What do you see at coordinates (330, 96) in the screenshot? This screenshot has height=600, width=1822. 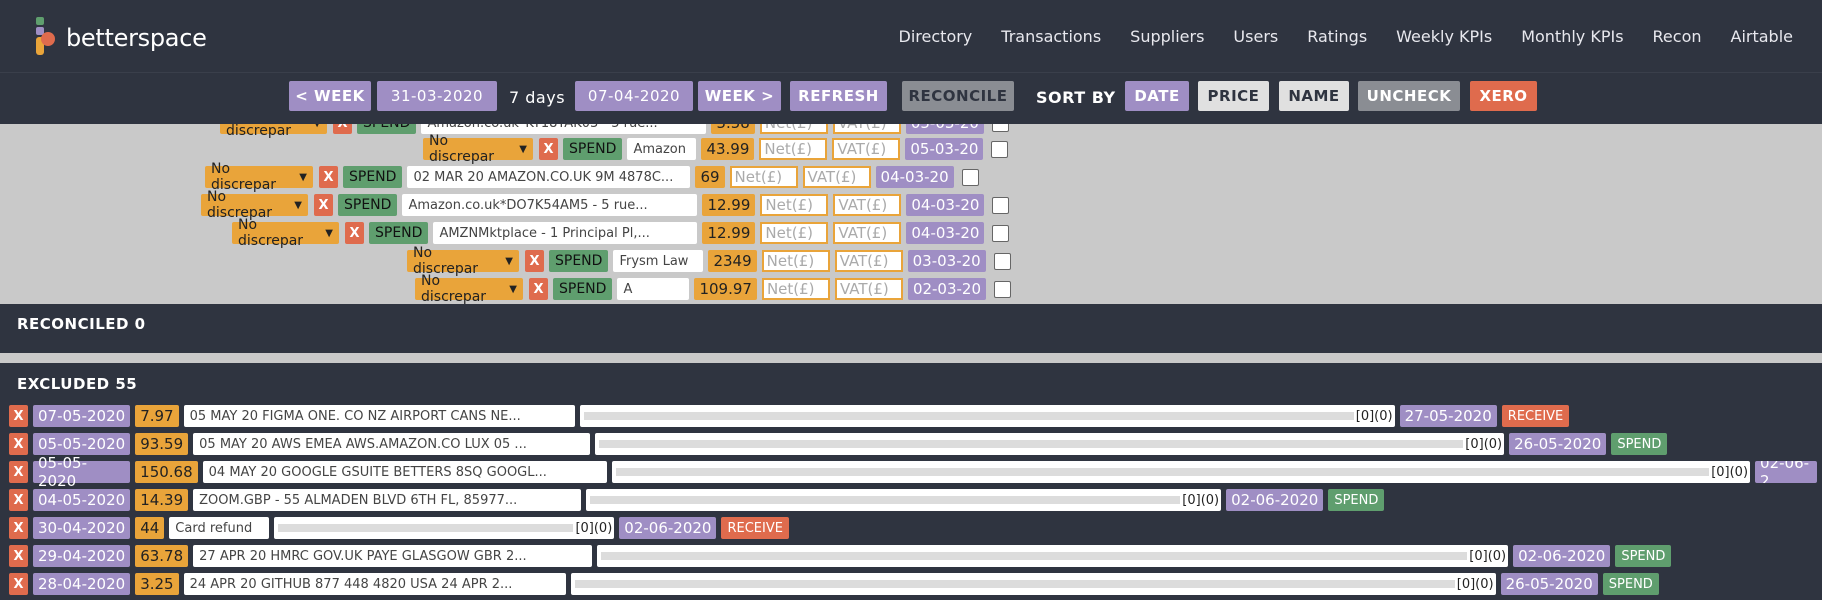 I see `prev-week-button: < WEEK` at bounding box center [330, 96].